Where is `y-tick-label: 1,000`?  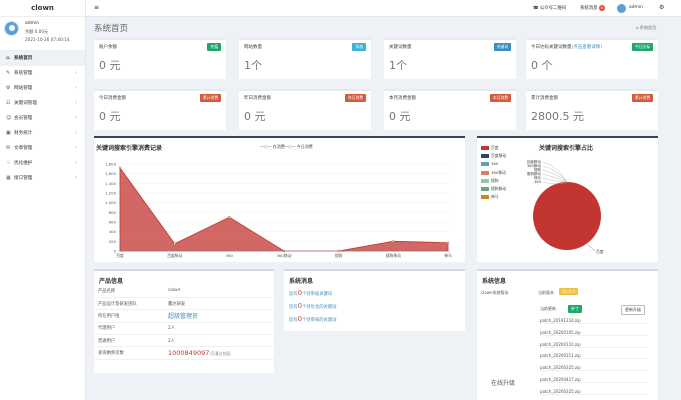 y-tick-label: 1,000 is located at coordinates (110, 202).